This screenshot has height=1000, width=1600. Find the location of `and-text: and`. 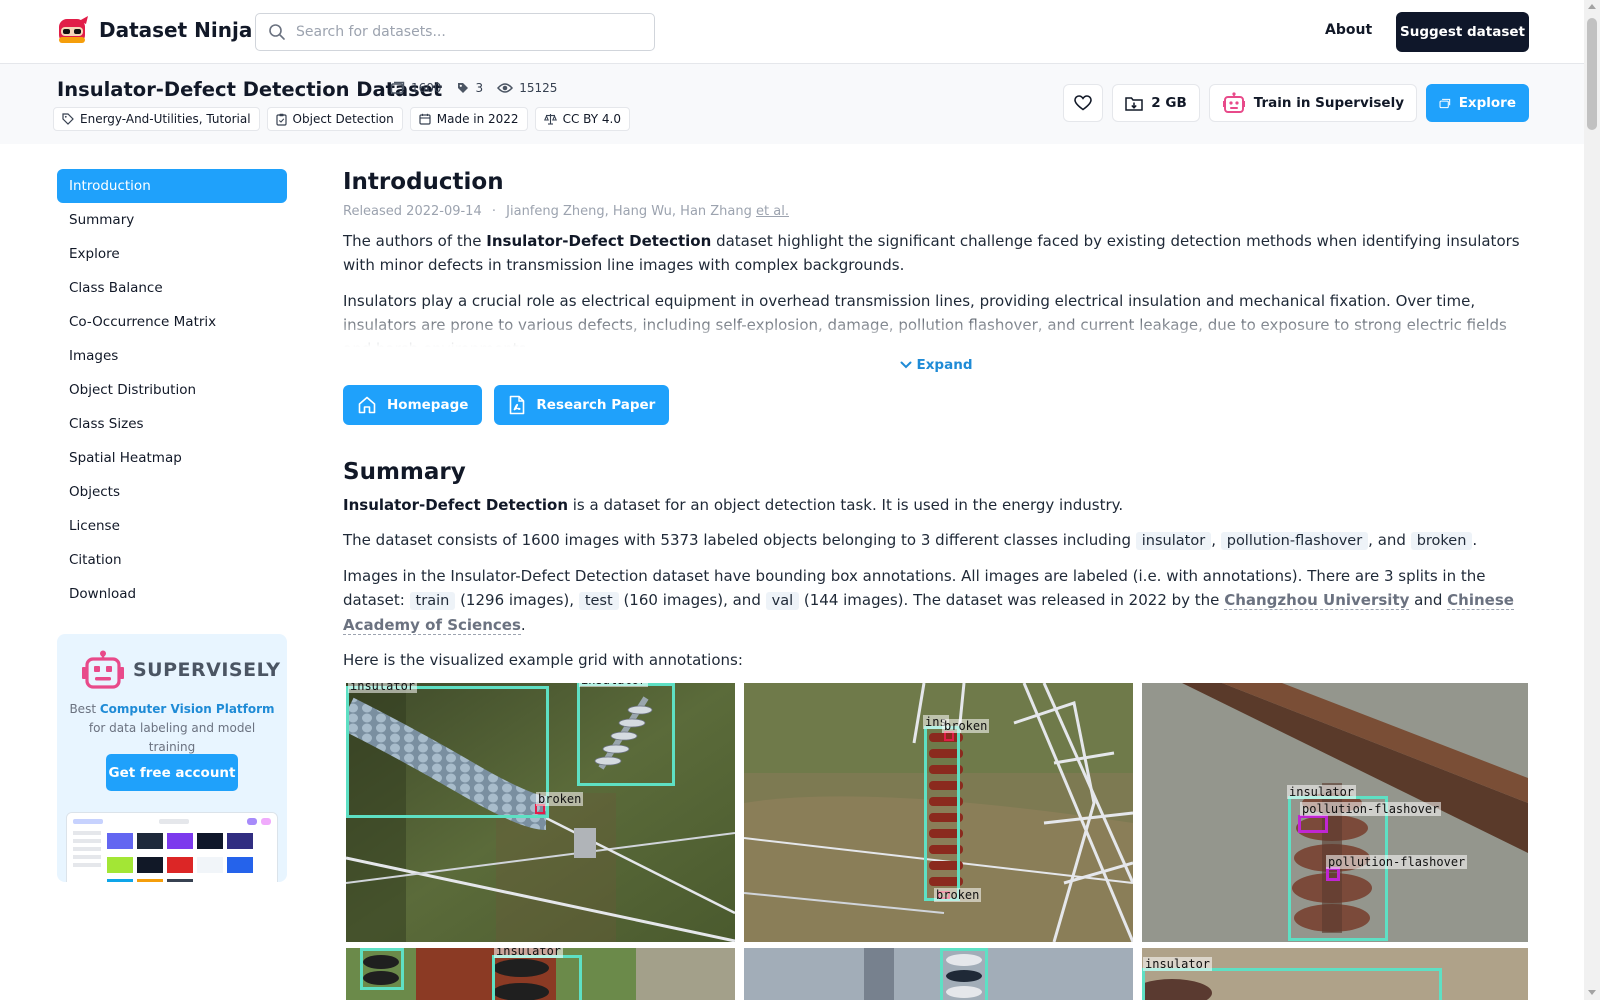

and-text: and is located at coordinates (1428, 600).